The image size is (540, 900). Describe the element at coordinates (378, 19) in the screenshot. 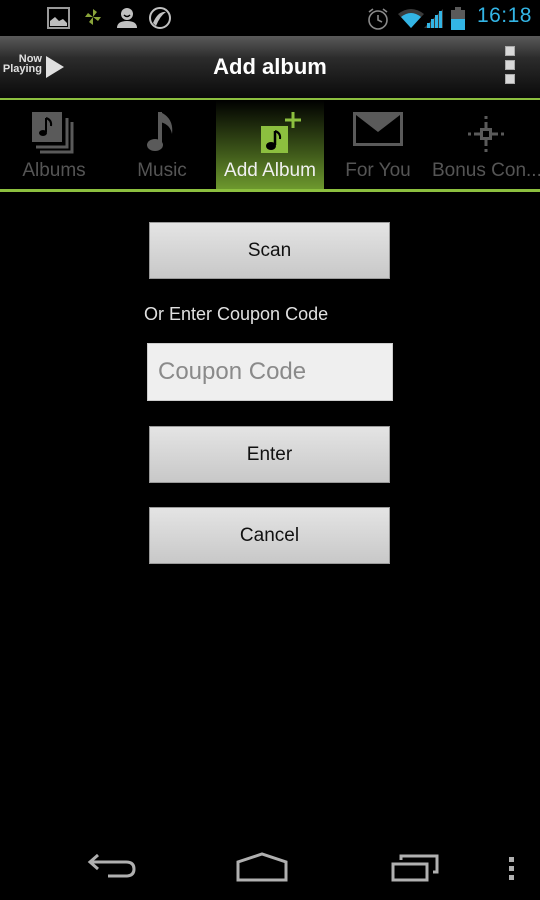

I see `alarm-icon` at that location.